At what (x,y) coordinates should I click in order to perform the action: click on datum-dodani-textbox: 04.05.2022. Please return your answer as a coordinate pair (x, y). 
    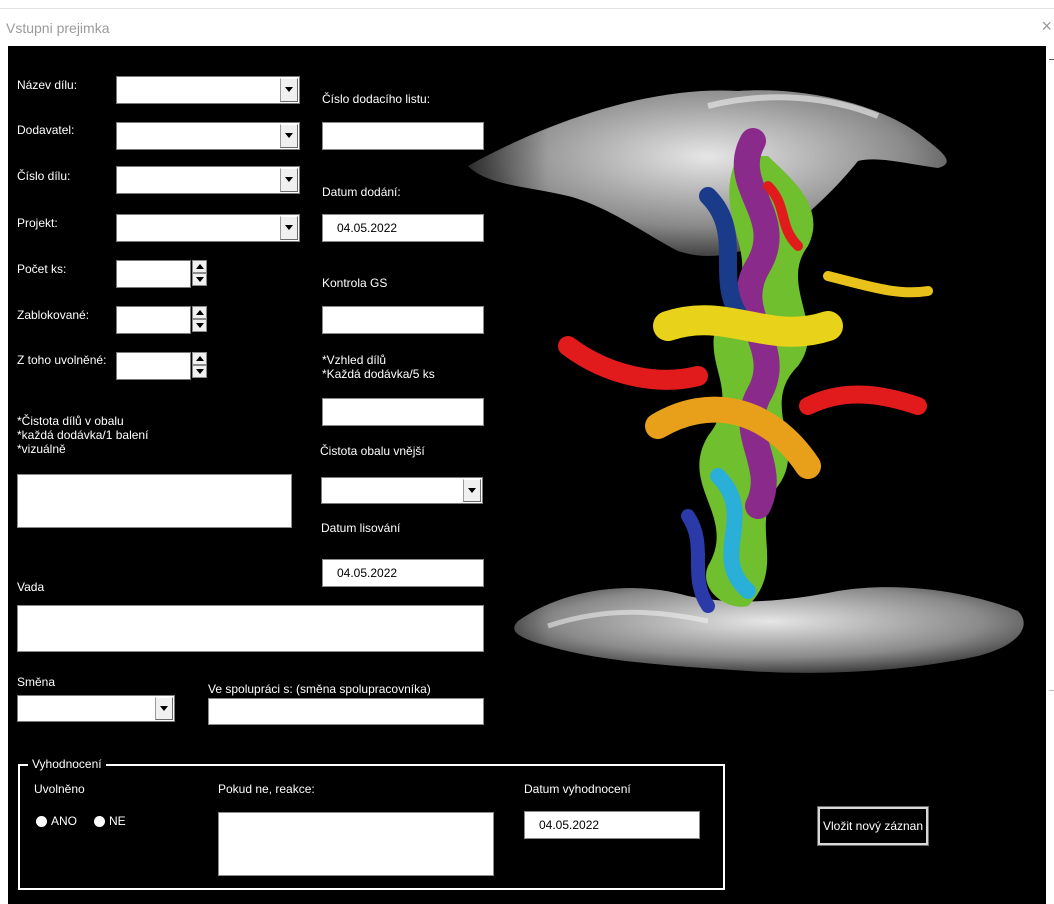
    Looking at the image, I should click on (403, 228).